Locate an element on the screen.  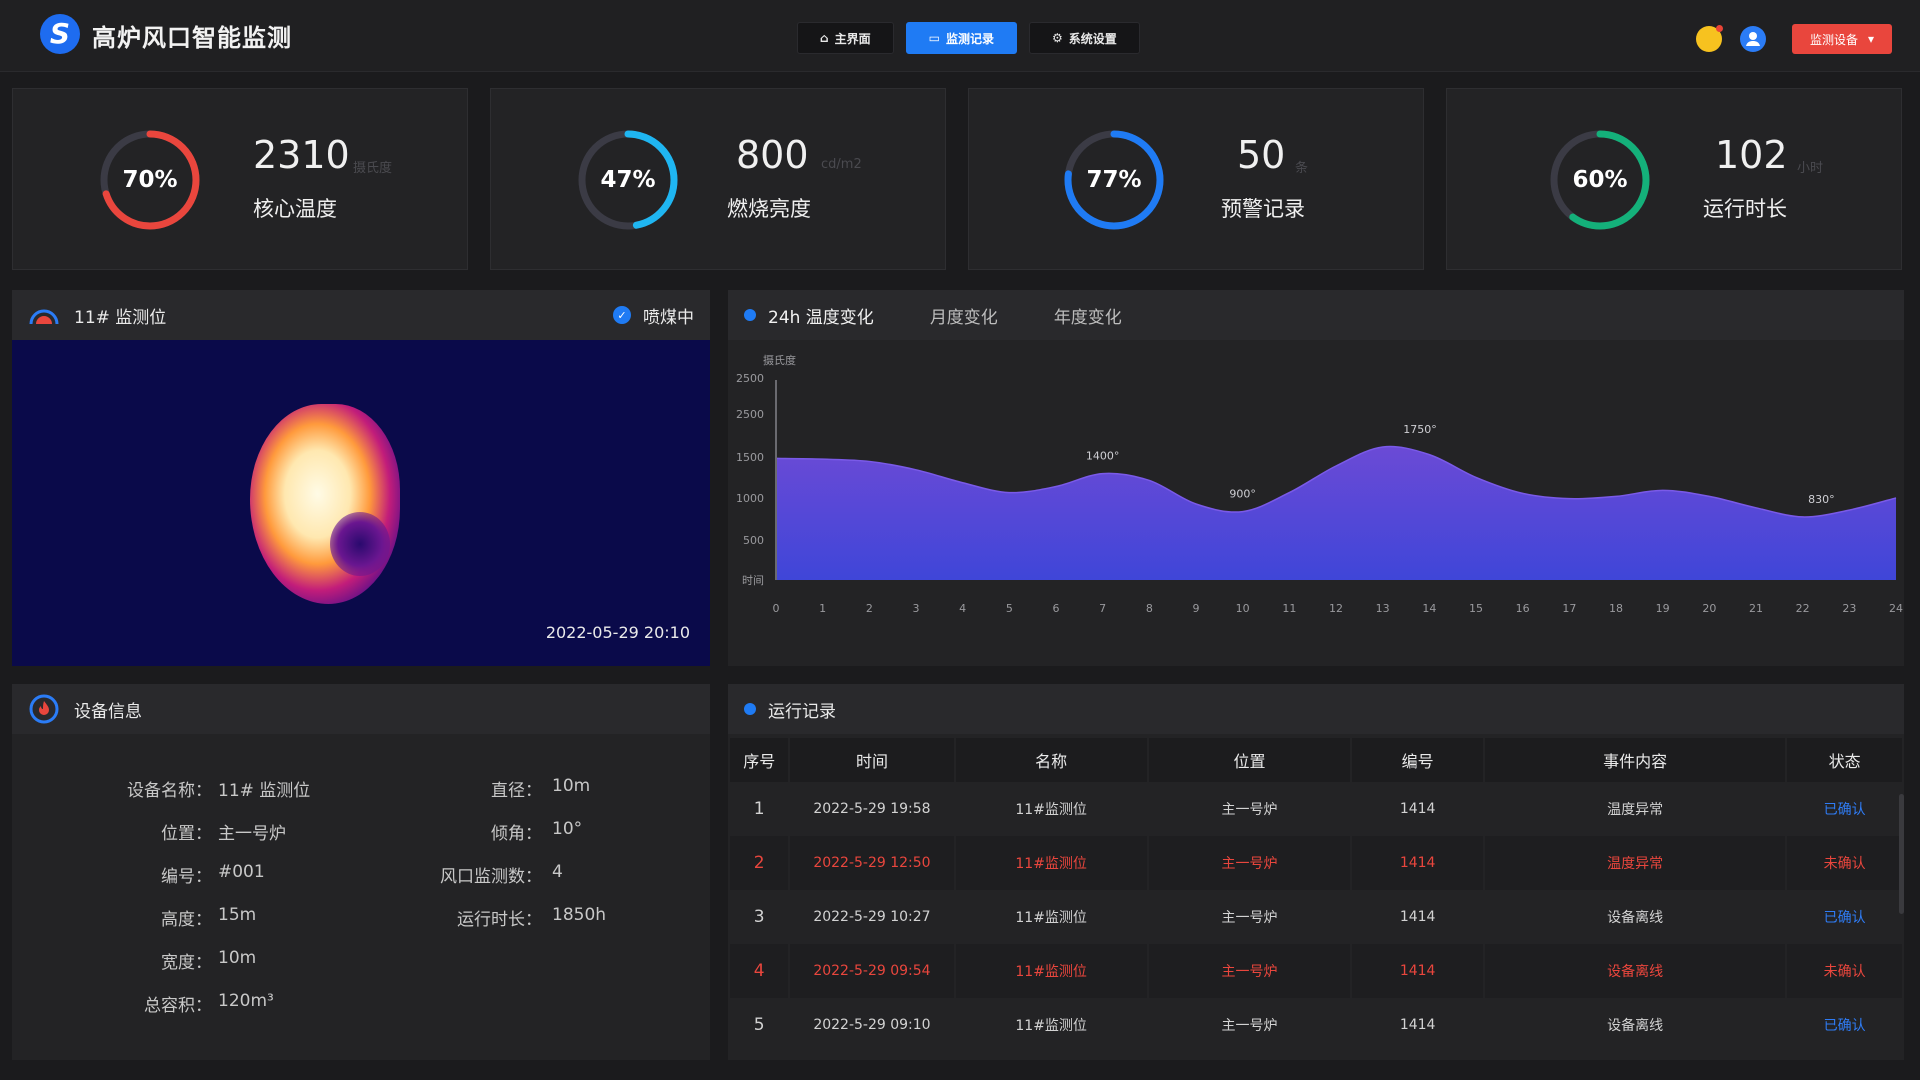
table-row: 5 2022-5-29 09:10 11#监测位 主一号炉 1414 设备离线 已确认 is located at coordinates (1316, 1025).